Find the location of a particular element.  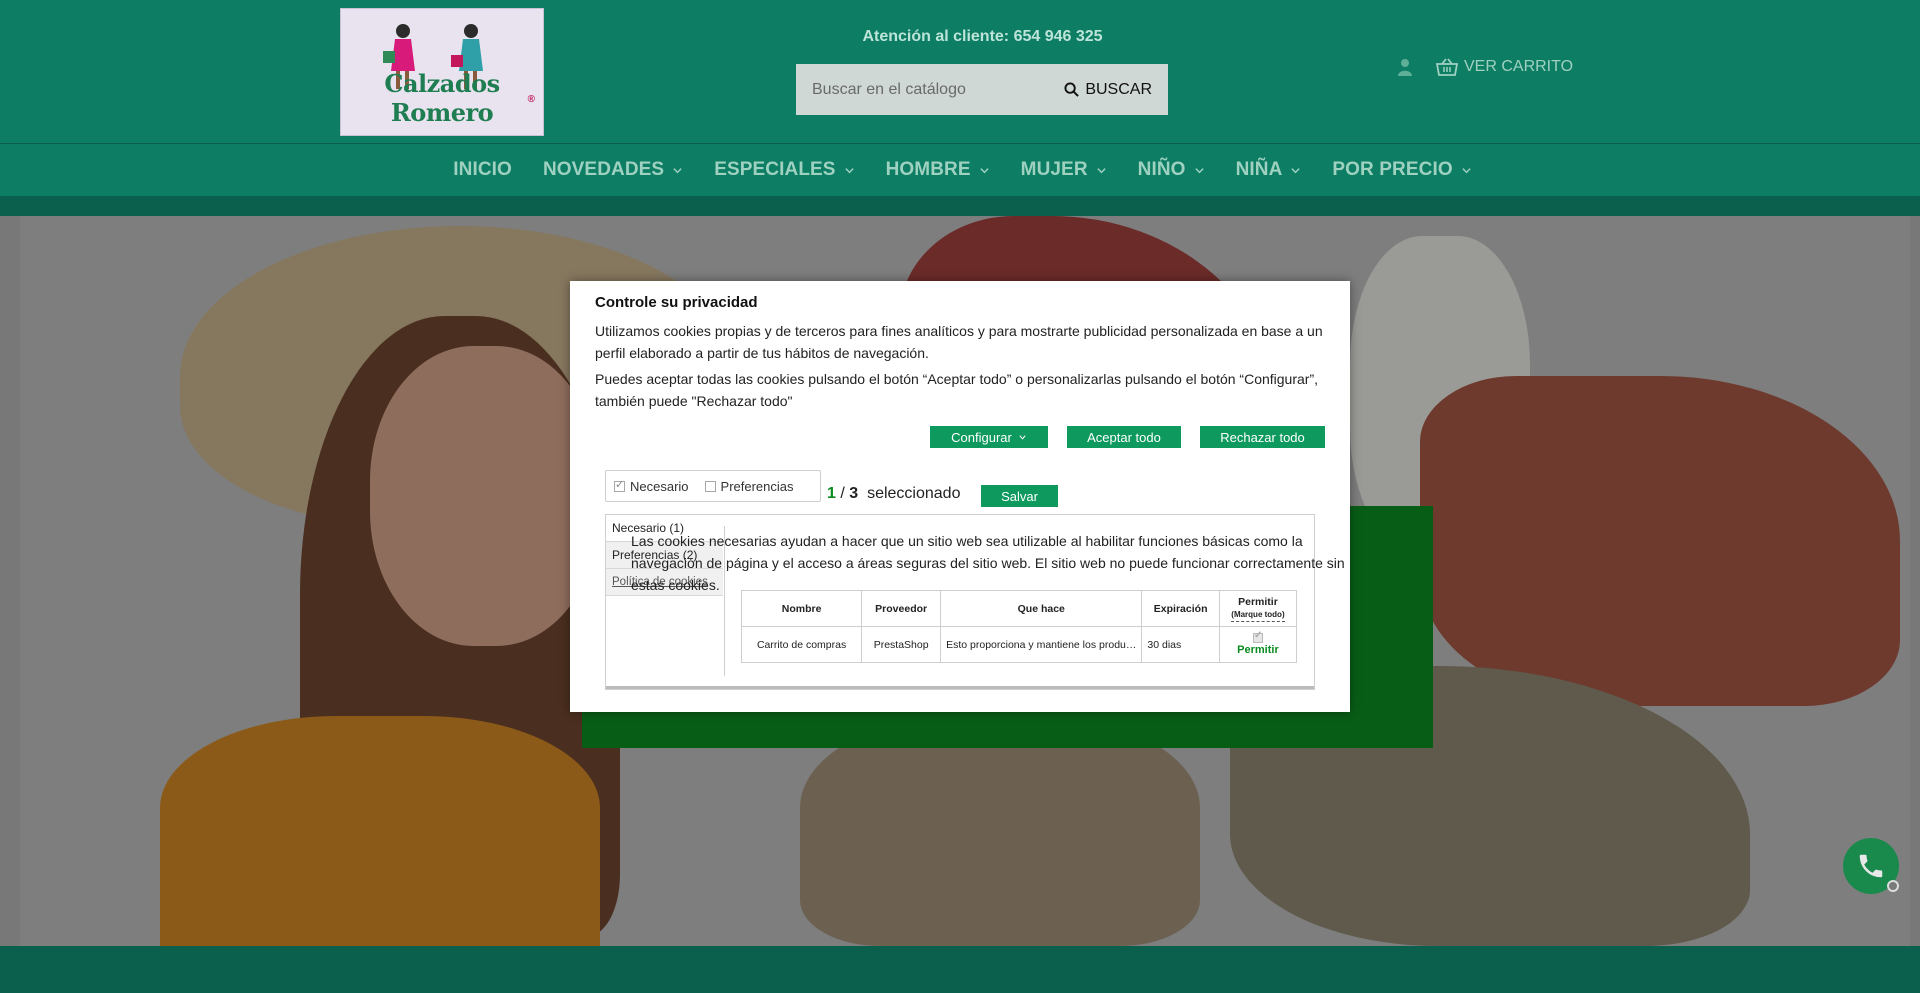

allow-toggle: Permitir is located at coordinates (1258, 643).